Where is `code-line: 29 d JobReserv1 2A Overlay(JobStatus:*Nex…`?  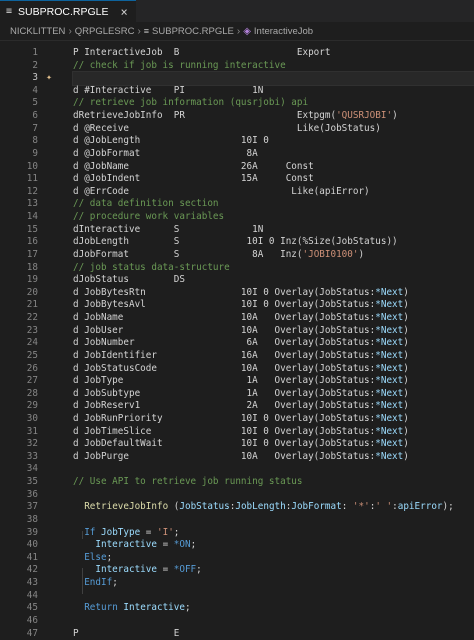
code-line: 29 d JobReserv1 2A Overlay(JobStatus:*Nex… is located at coordinates (237, 406).